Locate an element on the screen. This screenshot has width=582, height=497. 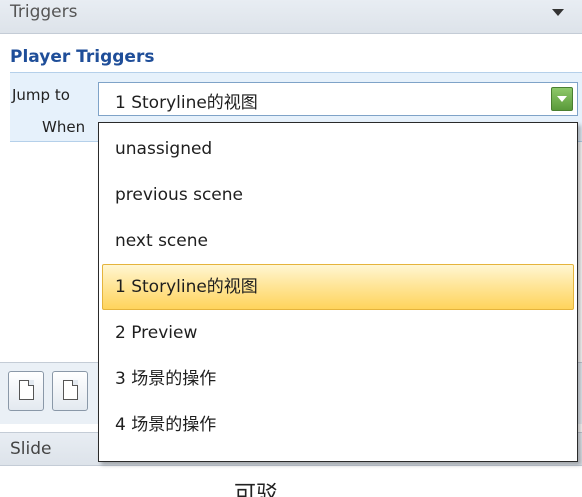
select-current-value: 1 Storyline的视图 is located at coordinates (186, 103).